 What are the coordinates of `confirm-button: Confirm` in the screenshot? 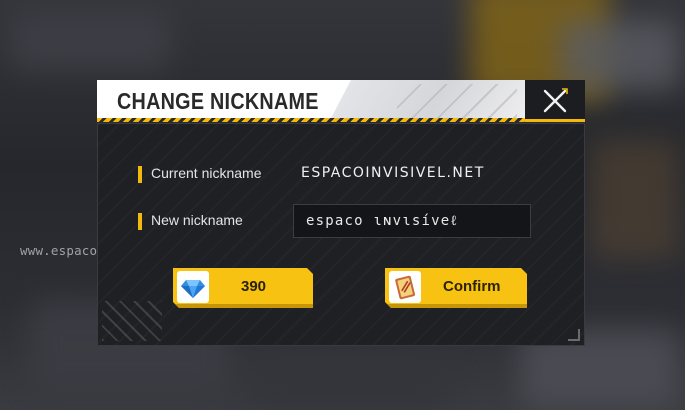 It's located at (456, 288).